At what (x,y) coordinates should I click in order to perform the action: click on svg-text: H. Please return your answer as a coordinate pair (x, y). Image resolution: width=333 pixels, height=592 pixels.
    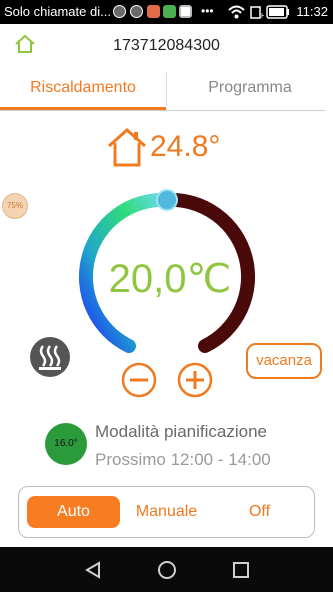
    Looking at the image, I should click on (262, 16).